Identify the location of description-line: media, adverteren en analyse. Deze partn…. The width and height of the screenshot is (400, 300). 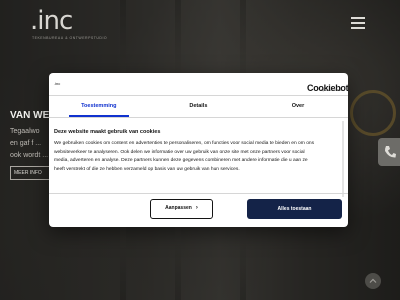
(181, 160).